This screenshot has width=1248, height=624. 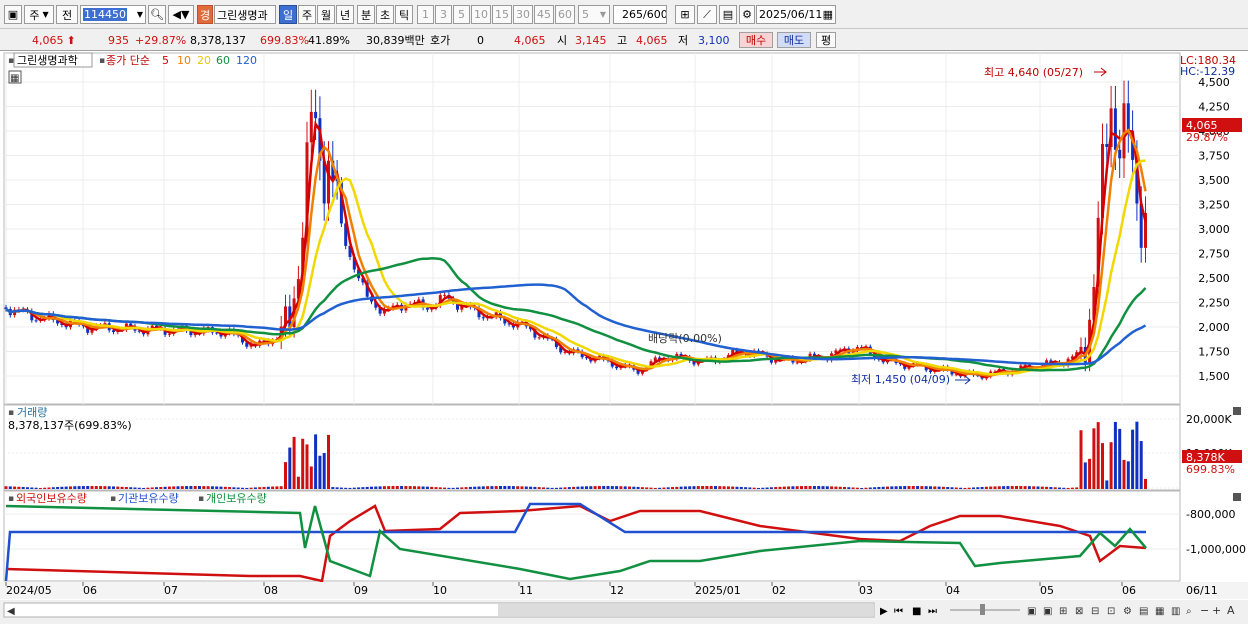 I want to click on period-tab-tick: 틱, so click(x=404, y=14).